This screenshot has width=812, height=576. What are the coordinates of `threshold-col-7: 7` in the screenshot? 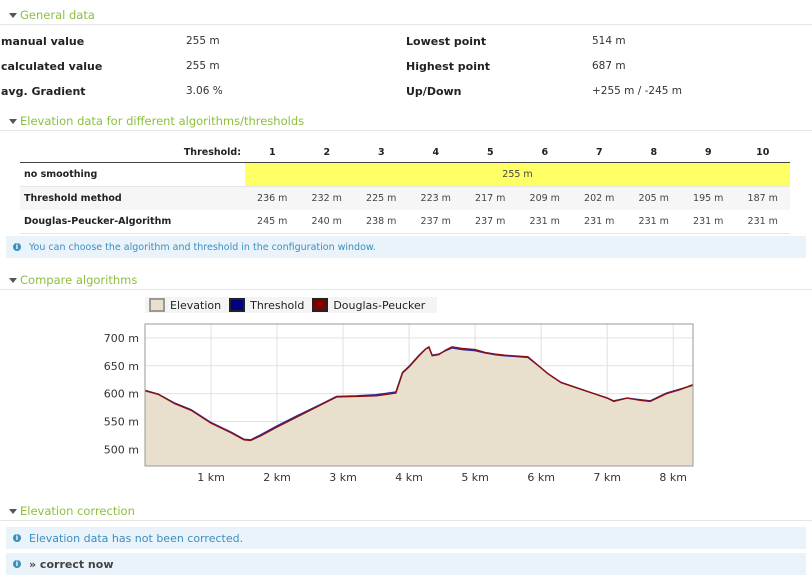 It's located at (599, 152).